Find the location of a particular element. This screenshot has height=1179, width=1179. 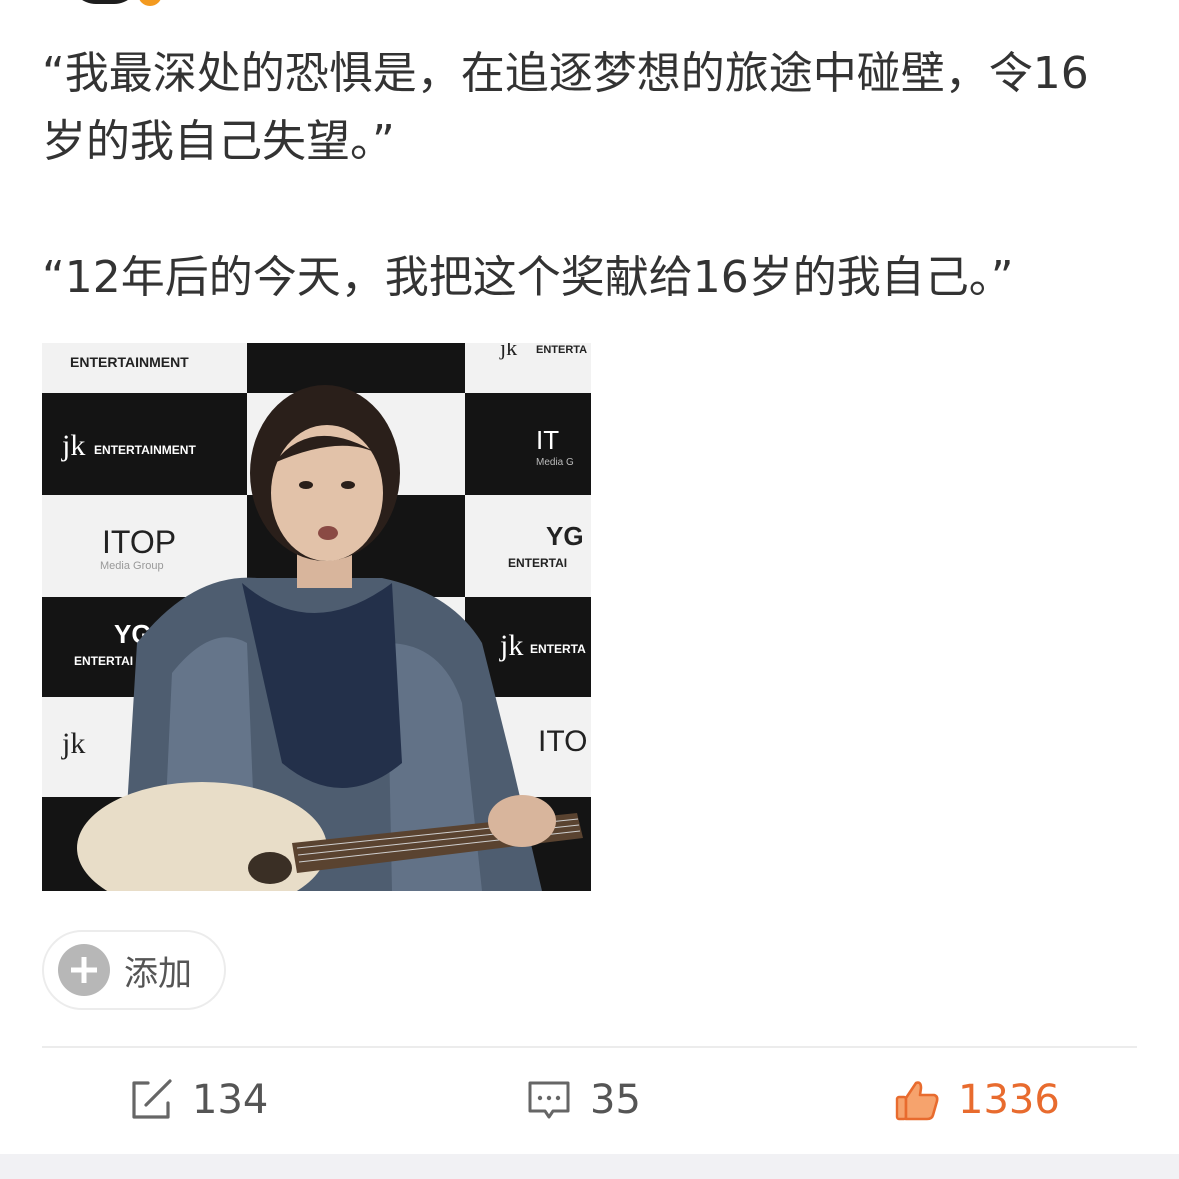

share-button: 134 is located at coordinates (198, 1100).